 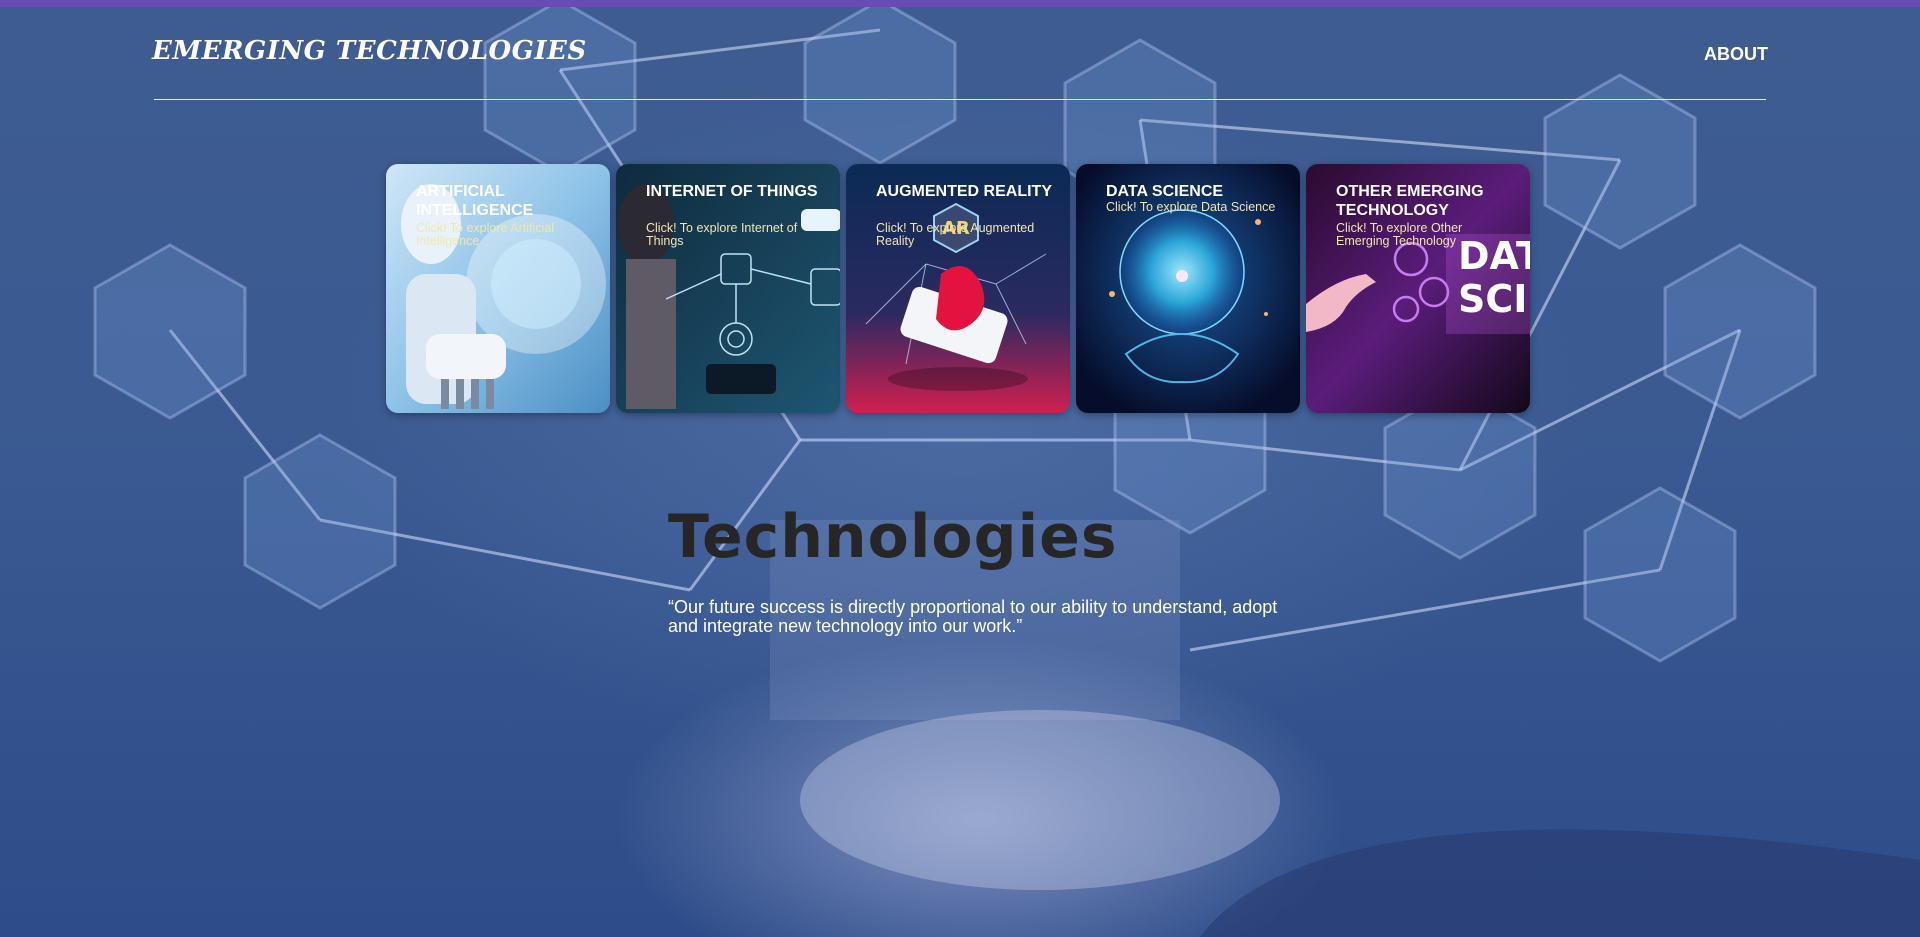 I want to click on ar-phone-image: AR, so click(x=958, y=288).